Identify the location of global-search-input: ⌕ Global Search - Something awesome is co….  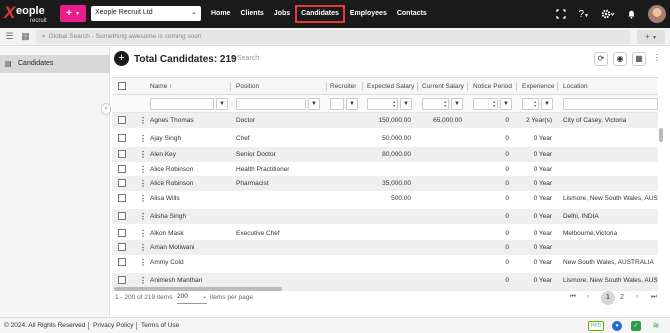
(333, 37).